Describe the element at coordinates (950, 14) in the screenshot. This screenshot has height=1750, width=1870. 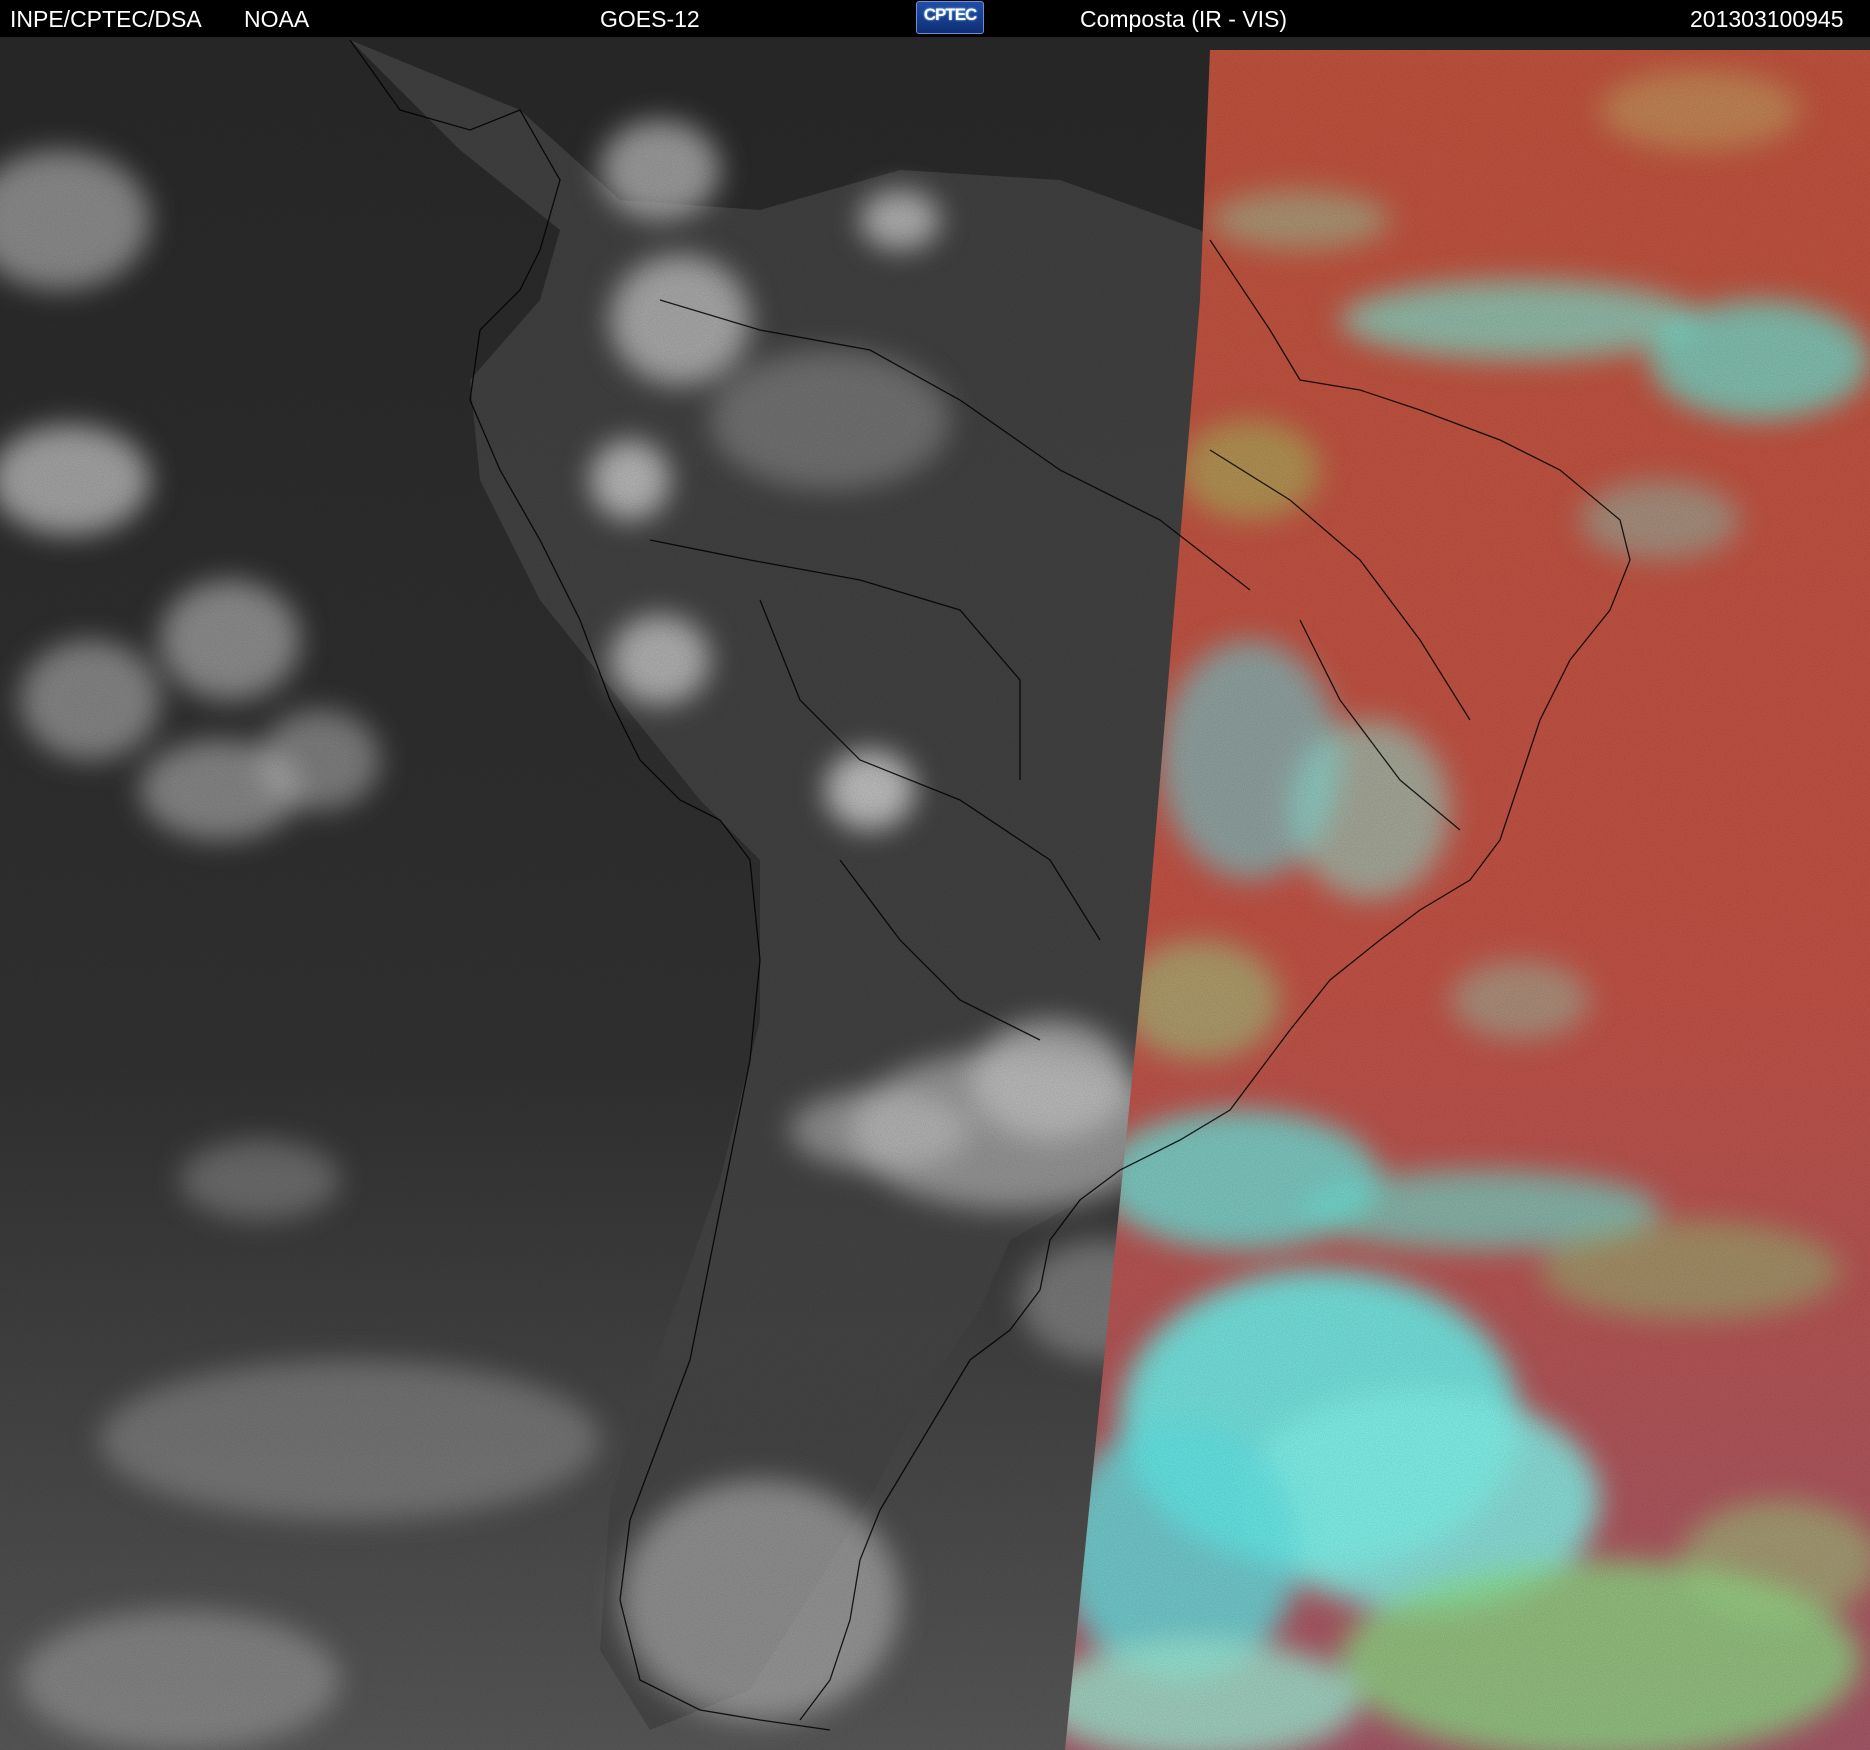
I see `cptec-logo-text: CPTEC` at that location.